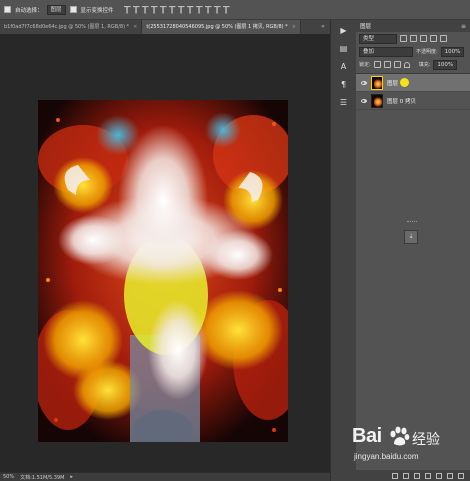 This screenshot has width=470, height=481. I want to click on lock-position-icon, so click(397, 64).